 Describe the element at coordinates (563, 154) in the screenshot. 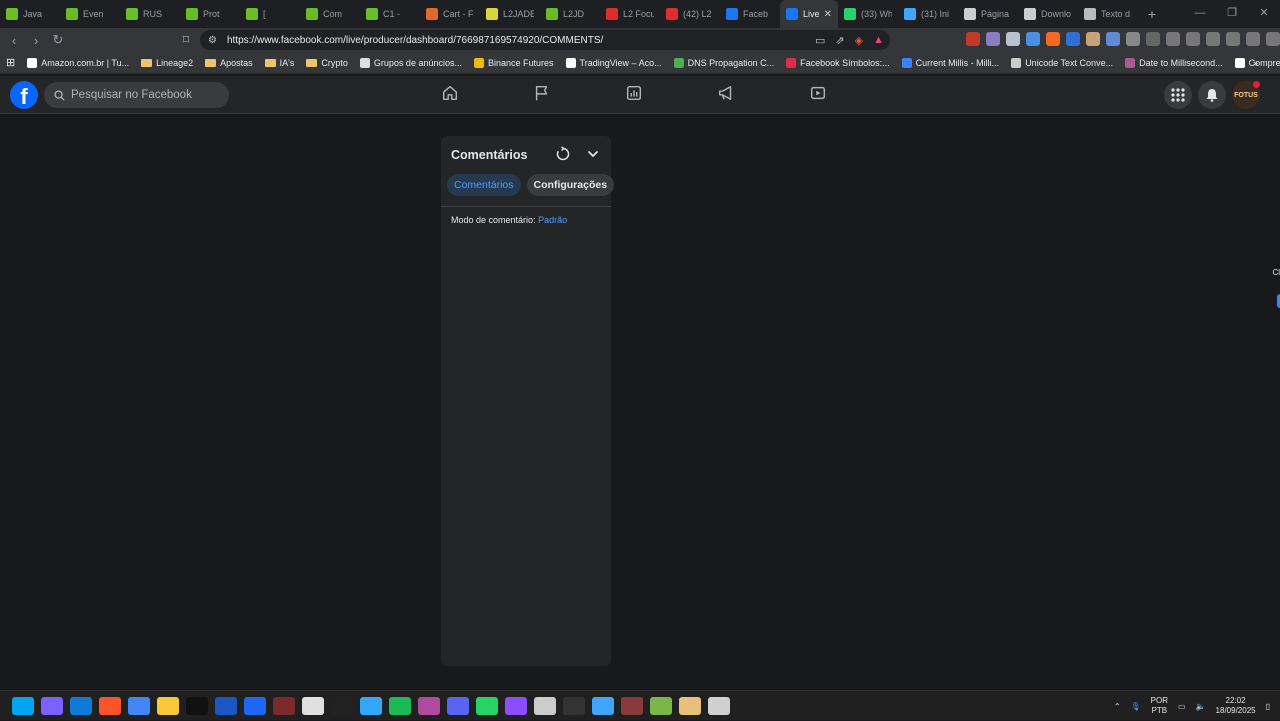

I see `refresh-icon` at that location.